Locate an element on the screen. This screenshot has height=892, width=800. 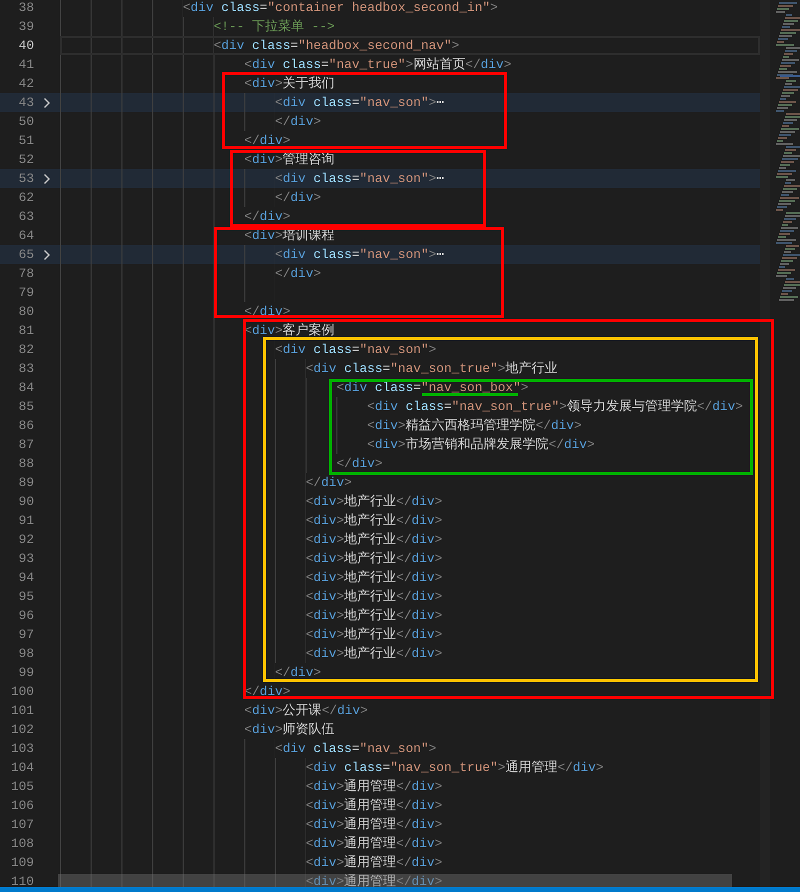
scrollbar-track is located at coordinates (765, 443).